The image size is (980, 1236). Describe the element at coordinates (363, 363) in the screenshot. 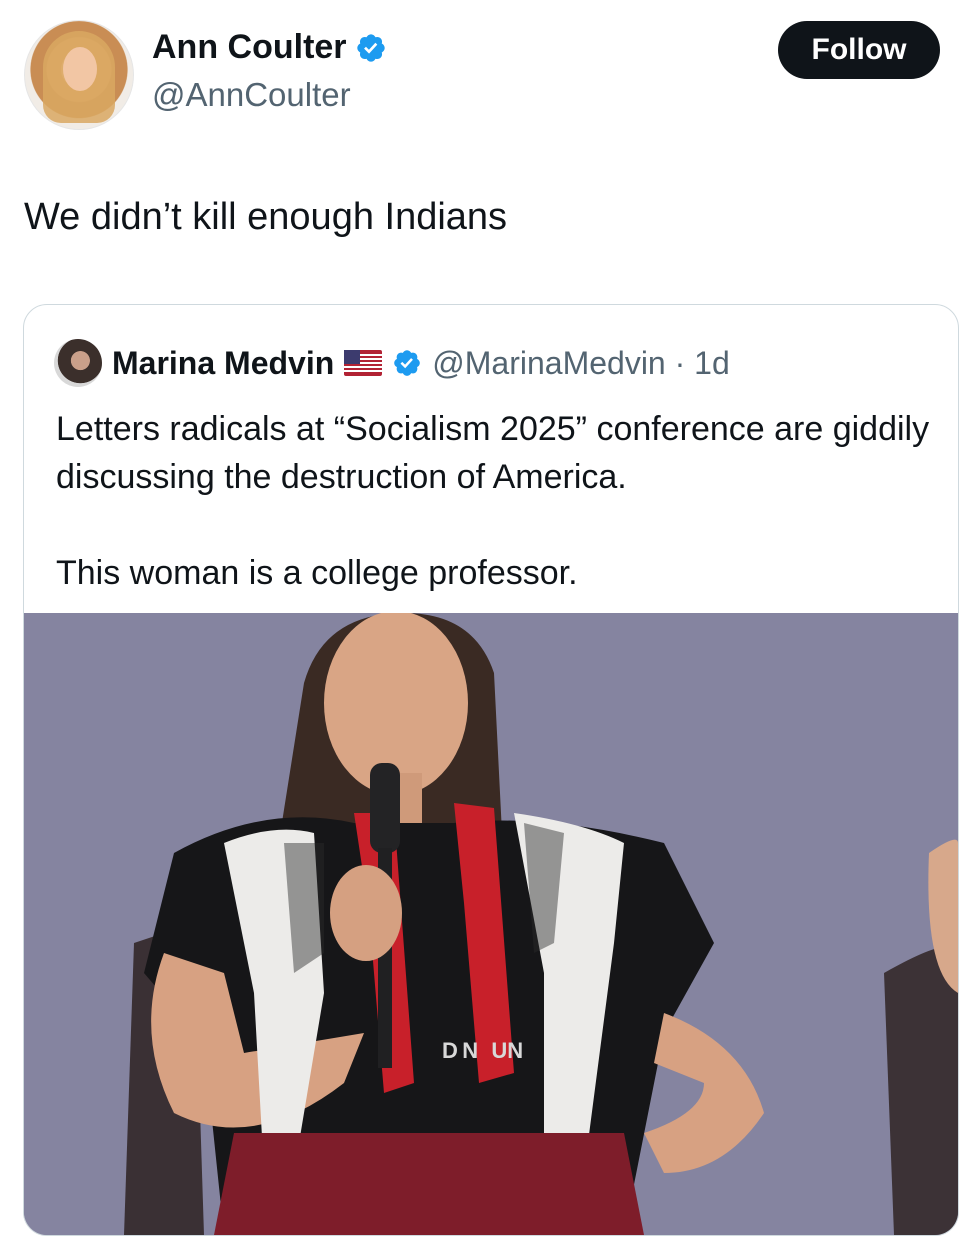

I see `us-flag-icon` at that location.